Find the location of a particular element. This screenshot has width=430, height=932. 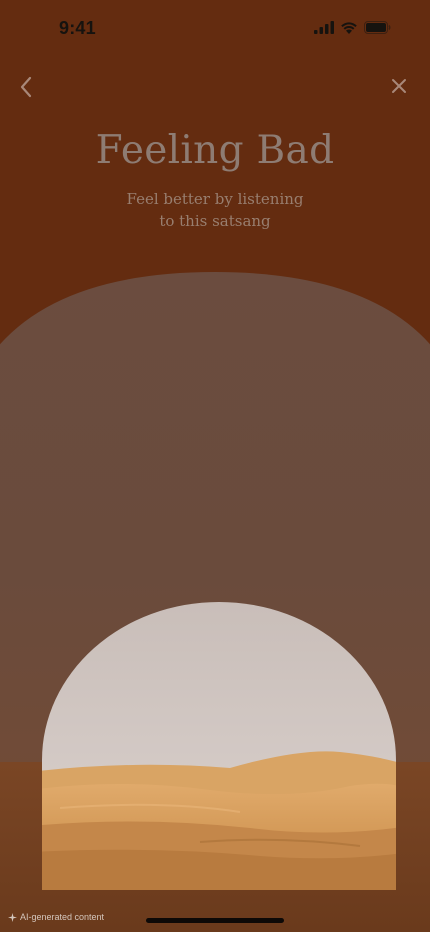

ai-generated-badge: AI-generated content is located at coordinates (56, 917).